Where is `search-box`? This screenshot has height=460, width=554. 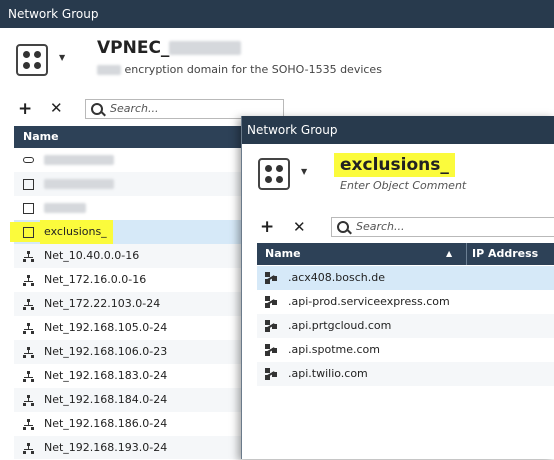
search-box is located at coordinates (442, 227).